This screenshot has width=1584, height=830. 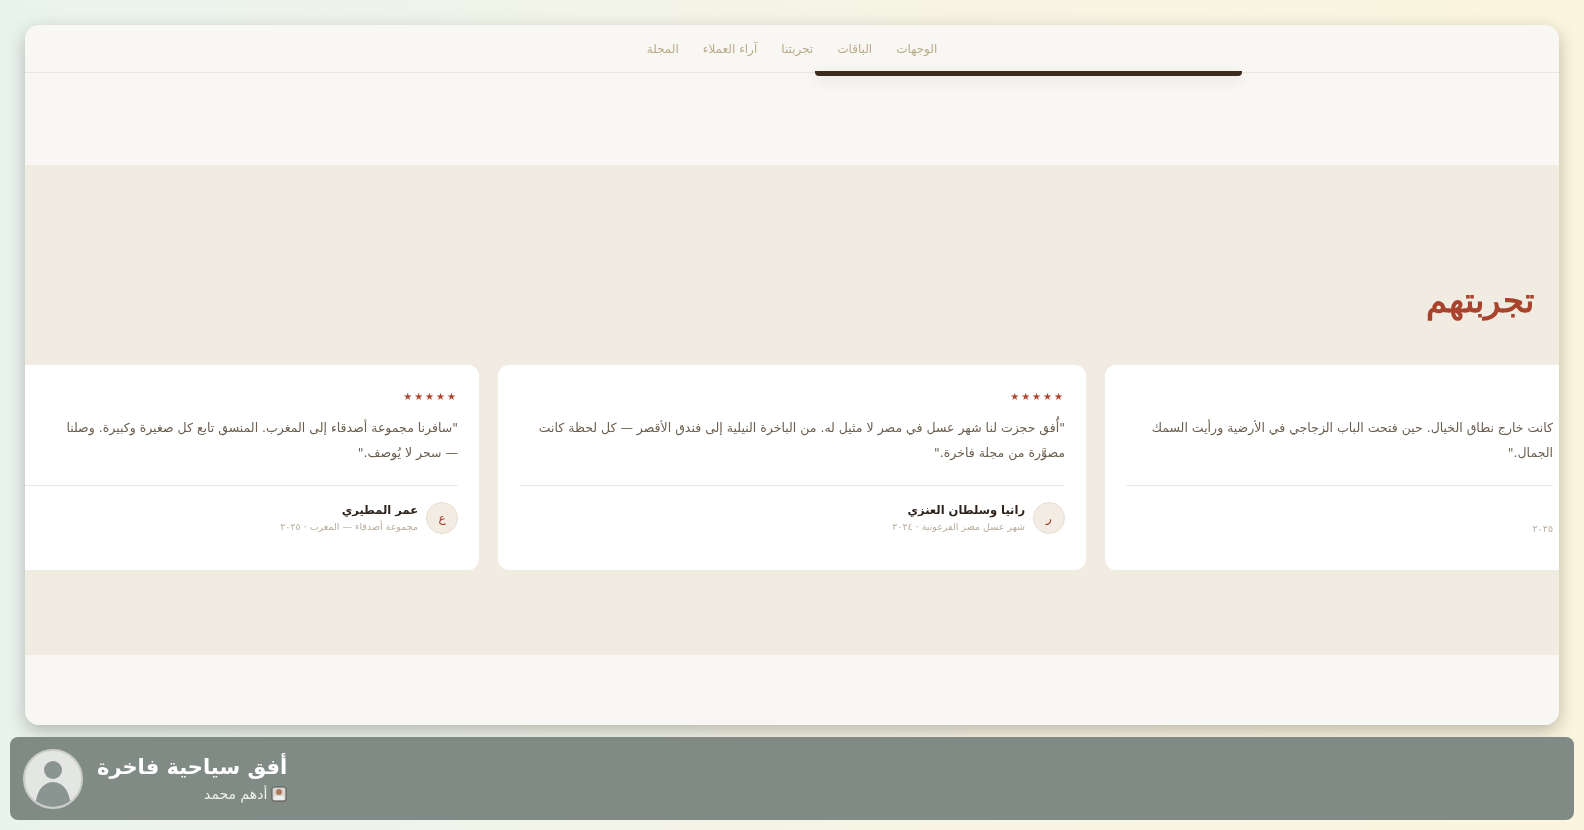 What do you see at coordinates (1352, 428) in the screenshot?
I see `quote-text: كانت خارج نطاق الخيال. حين فتحت الباب الزجاجي في الأرضية ورأيت السمك` at bounding box center [1352, 428].